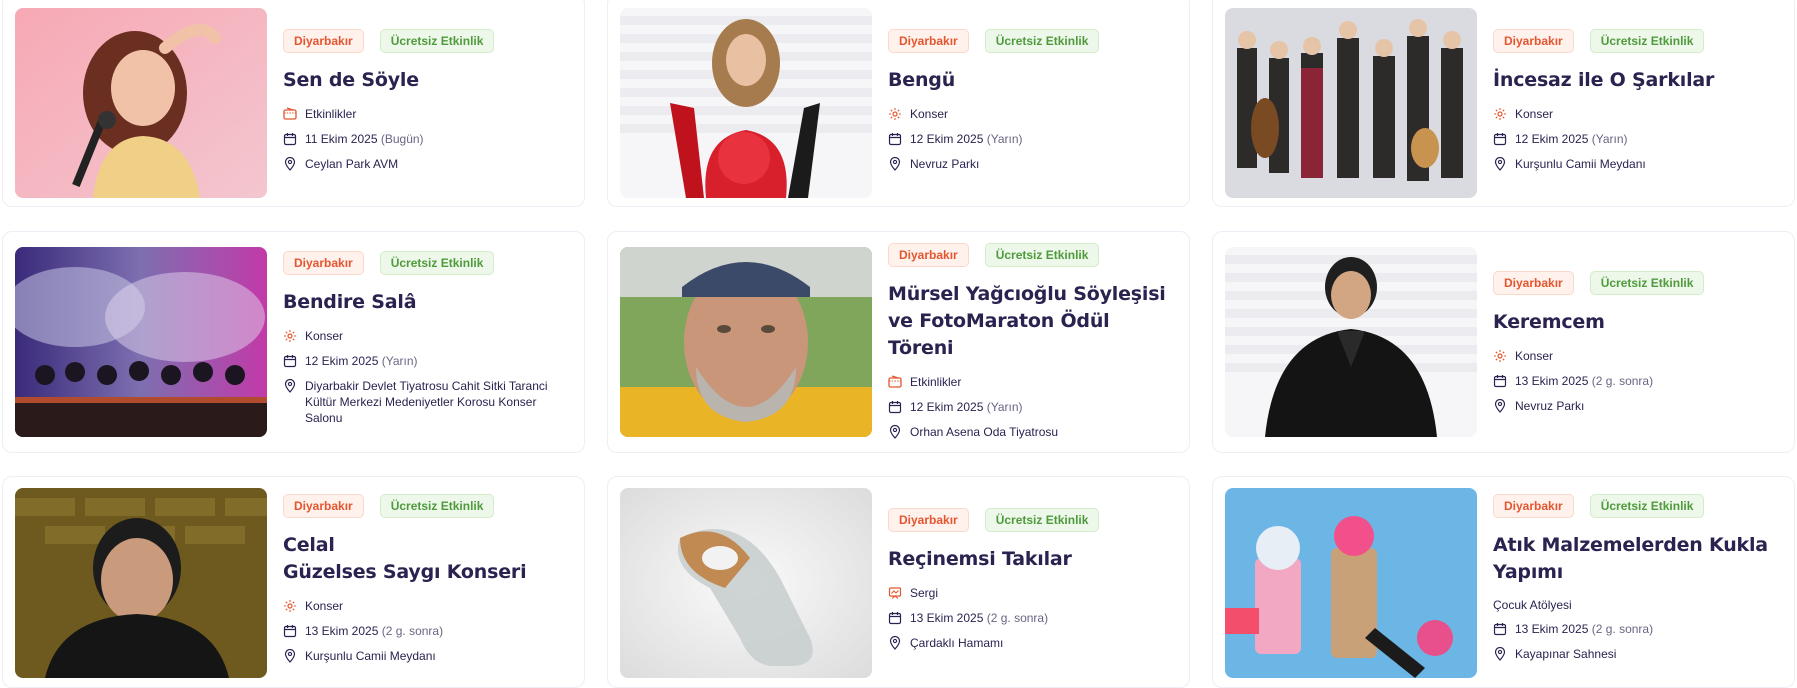 Image resolution: width=1797 pixels, height=688 pixels. I want to click on event-title: Reçinemsi Takılar, so click(993, 559).